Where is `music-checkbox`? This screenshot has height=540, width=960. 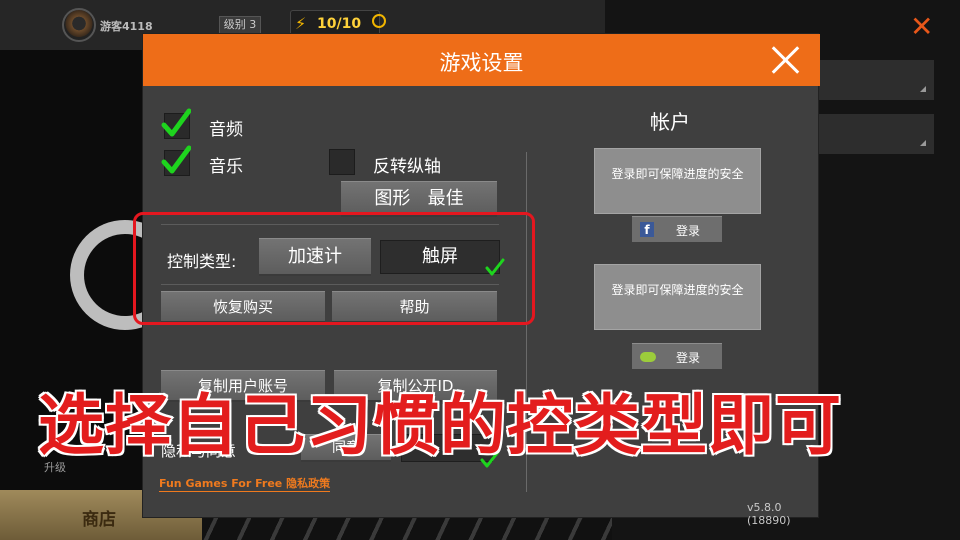
music-checkbox is located at coordinates (176, 160).